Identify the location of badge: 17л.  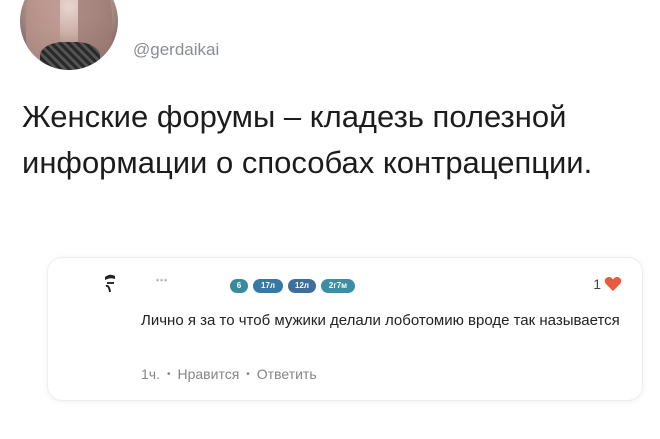
(268, 286).